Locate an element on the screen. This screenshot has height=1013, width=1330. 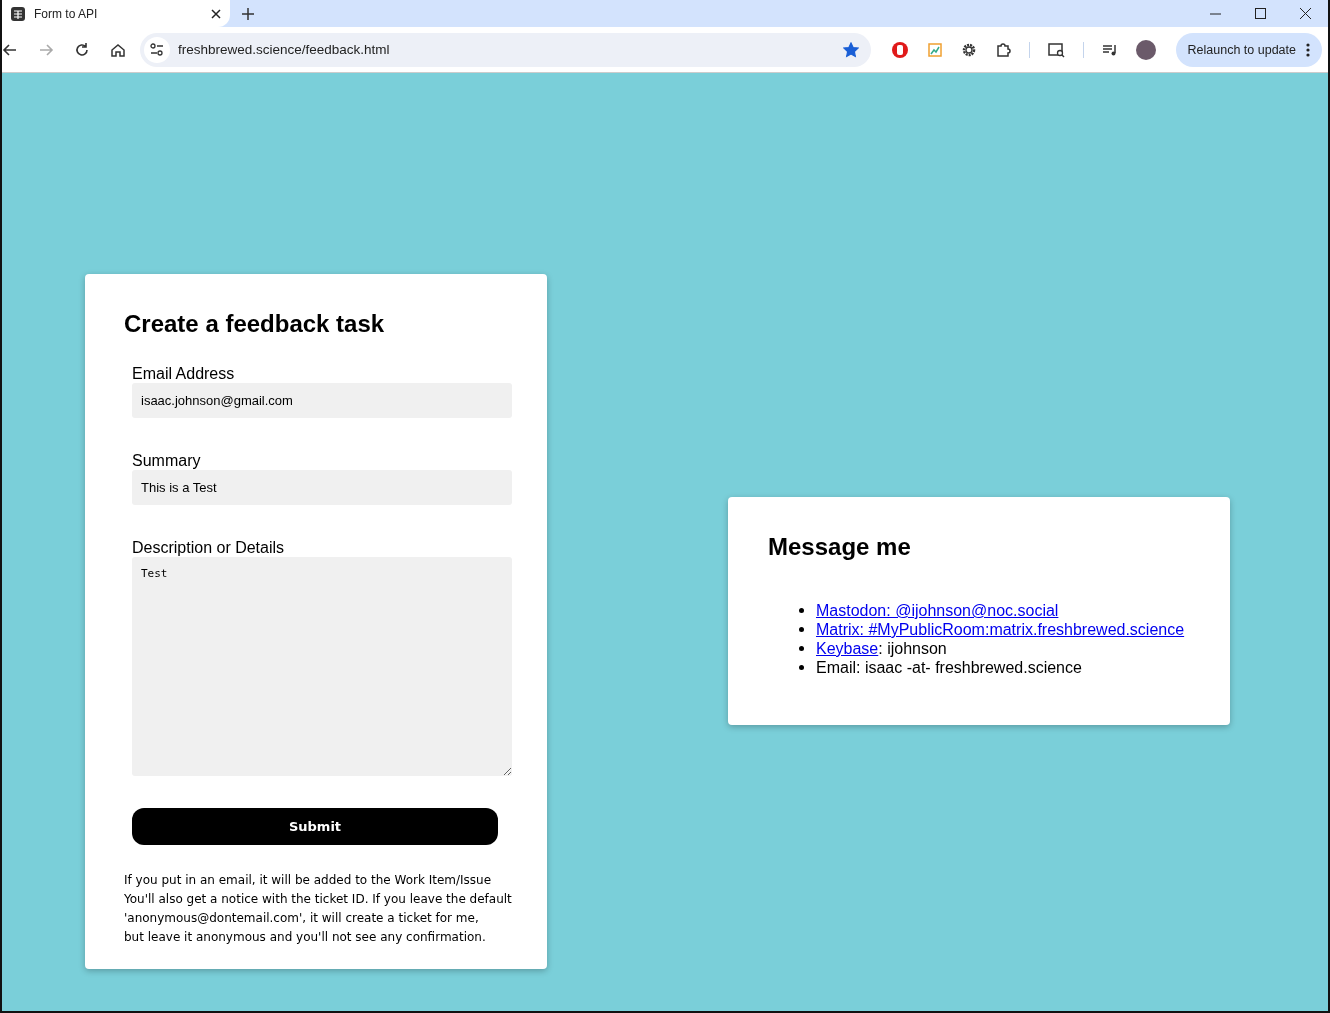
form-title: Create a feedback task is located at coordinates (255, 324).